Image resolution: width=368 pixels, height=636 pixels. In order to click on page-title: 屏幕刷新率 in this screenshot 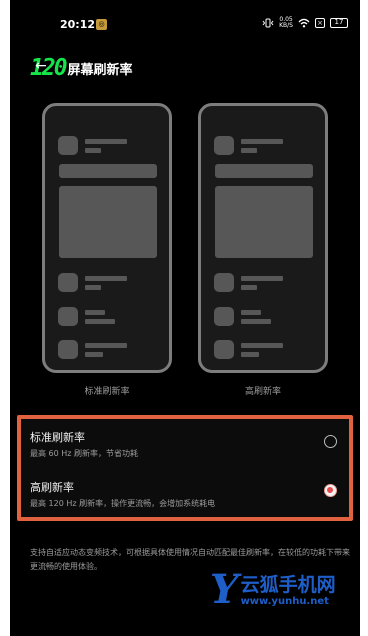, I will do `click(100, 70)`.